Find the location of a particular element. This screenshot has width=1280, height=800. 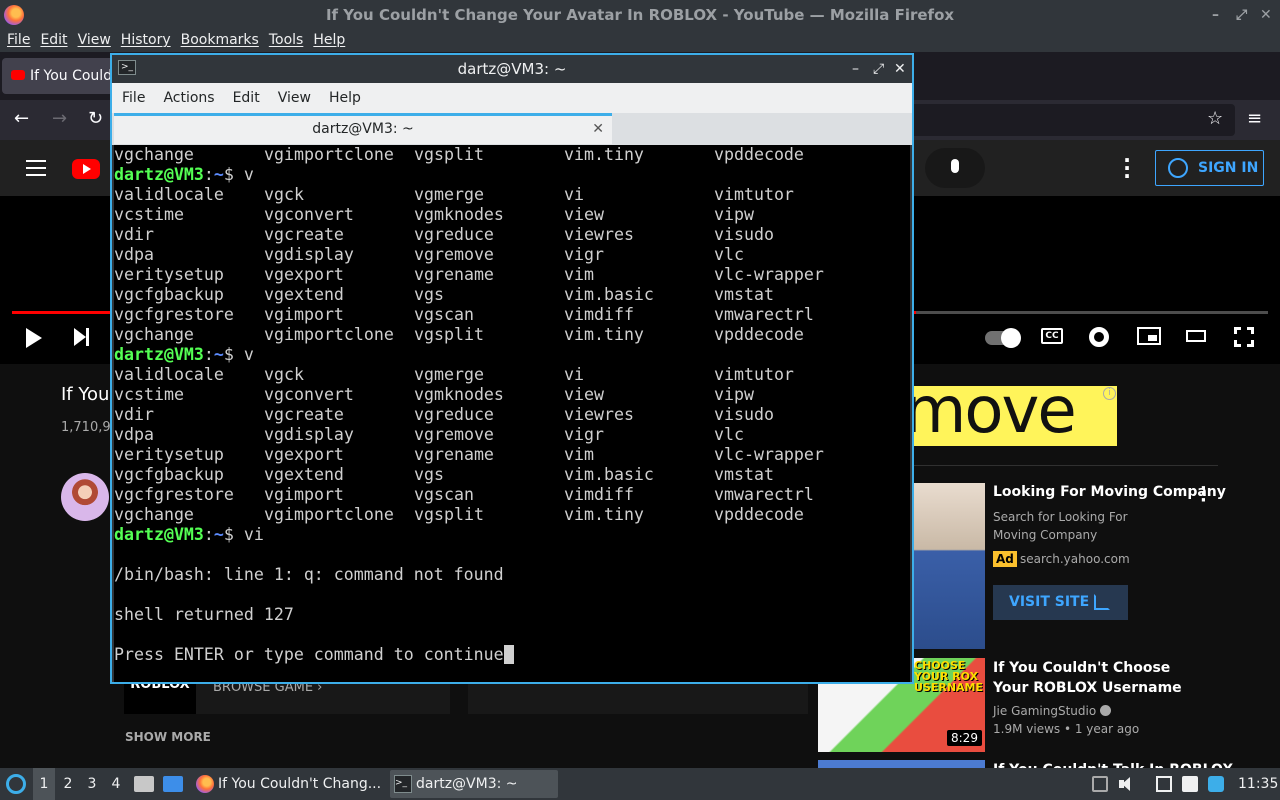

tray-app-icon is located at coordinates (1100, 784).